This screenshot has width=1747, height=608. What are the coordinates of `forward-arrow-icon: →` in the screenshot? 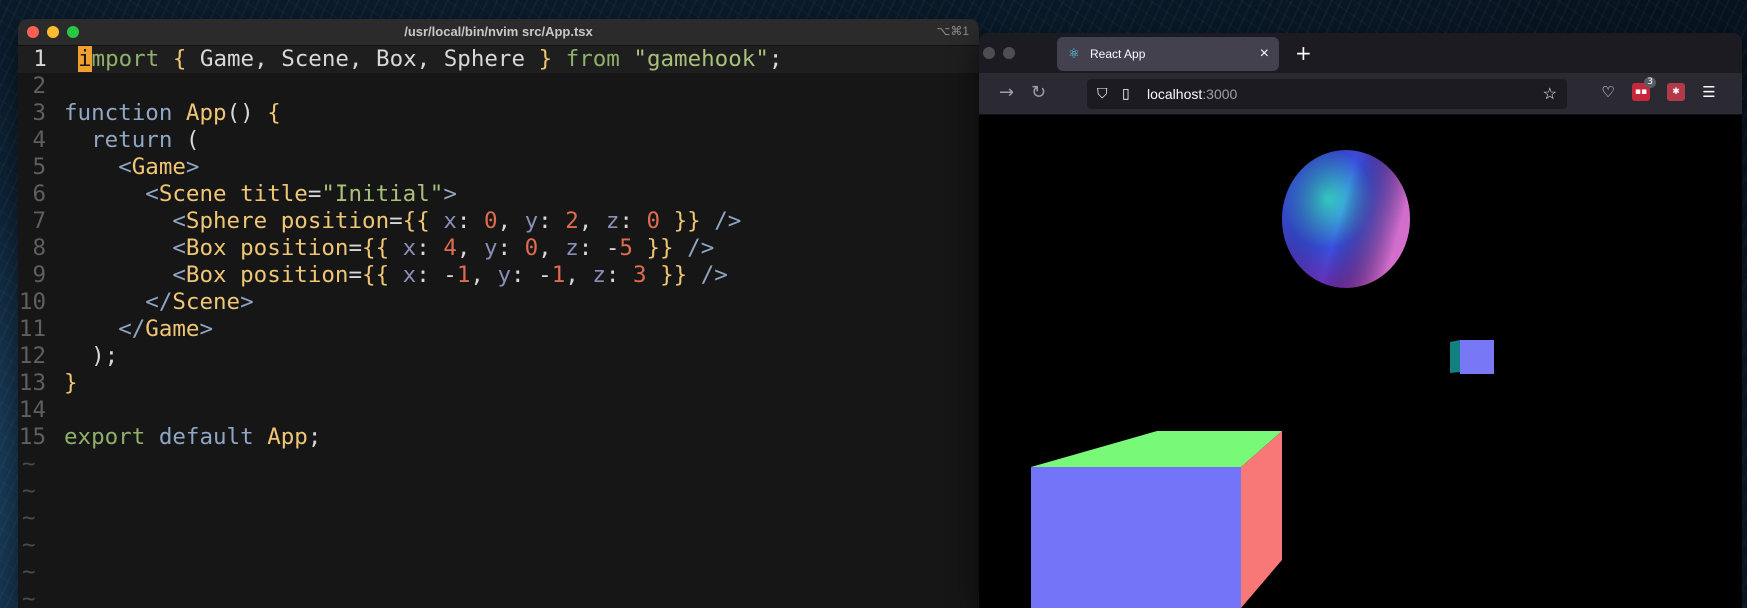 It's located at (1006, 92).